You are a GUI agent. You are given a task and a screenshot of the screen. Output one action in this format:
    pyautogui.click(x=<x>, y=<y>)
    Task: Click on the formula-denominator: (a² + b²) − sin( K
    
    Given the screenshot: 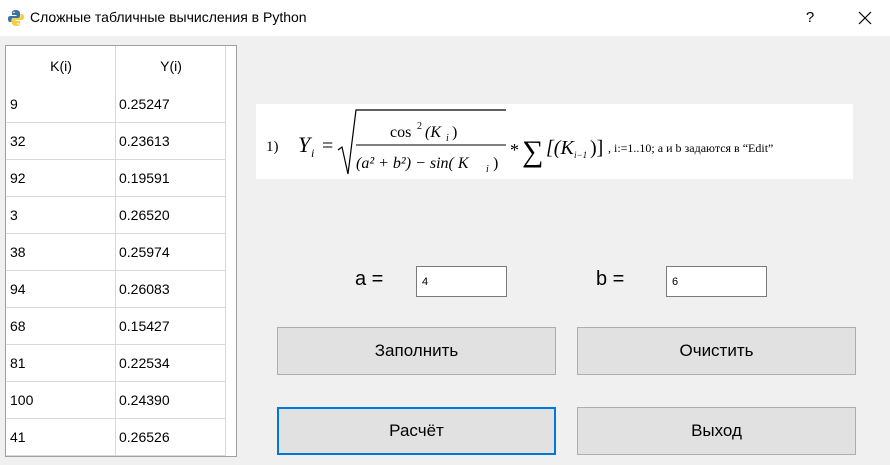 What is the action you would take?
    pyautogui.click(x=413, y=163)
    